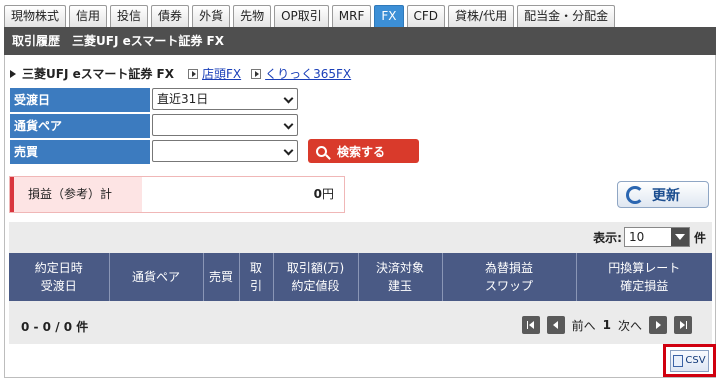 The image size is (720, 380). I want to click on col-trade-date: 約定日時 受渡日, so click(59, 277).